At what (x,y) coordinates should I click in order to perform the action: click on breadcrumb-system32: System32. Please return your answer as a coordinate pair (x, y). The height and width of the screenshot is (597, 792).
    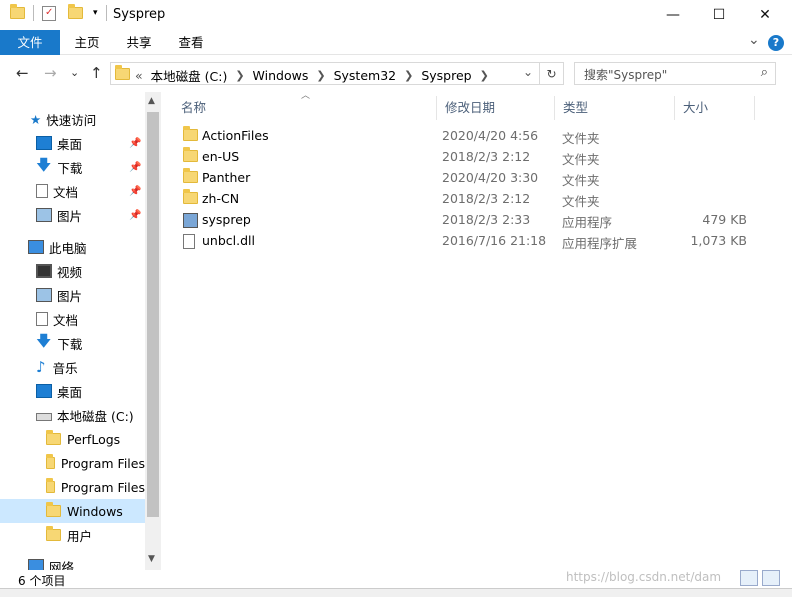
    Looking at the image, I should click on (365, 75).